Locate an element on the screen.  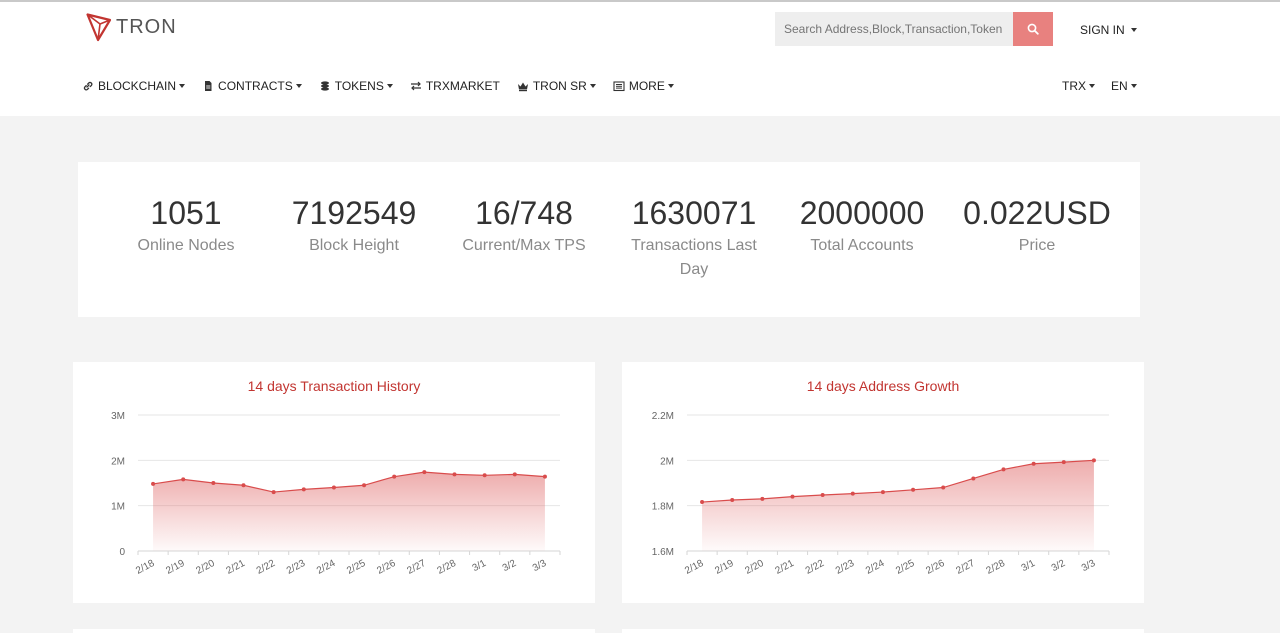
nav-trxmarket: TRXMARKET is located at coordinates (455, 86).